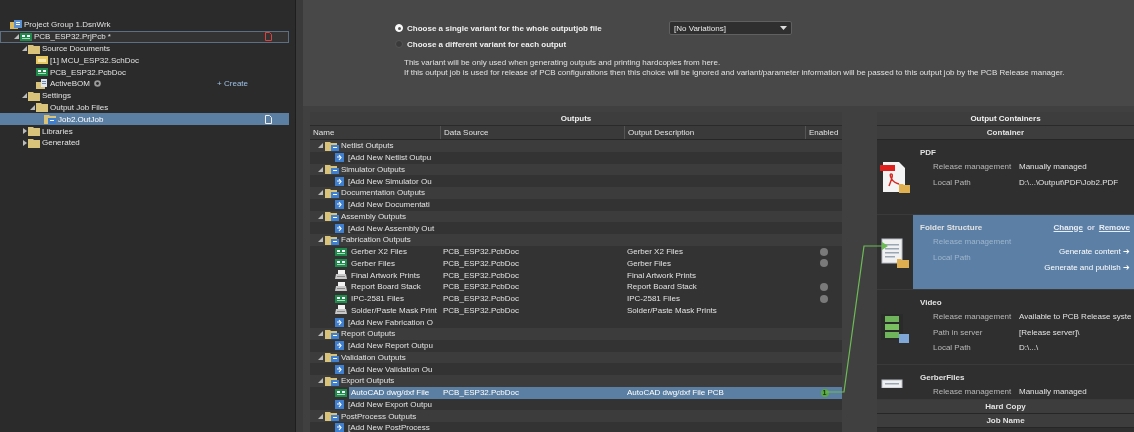 This screenshot has height=432, width=1134. I want to click on tree-item: Output Job Files, so click(144, 107).